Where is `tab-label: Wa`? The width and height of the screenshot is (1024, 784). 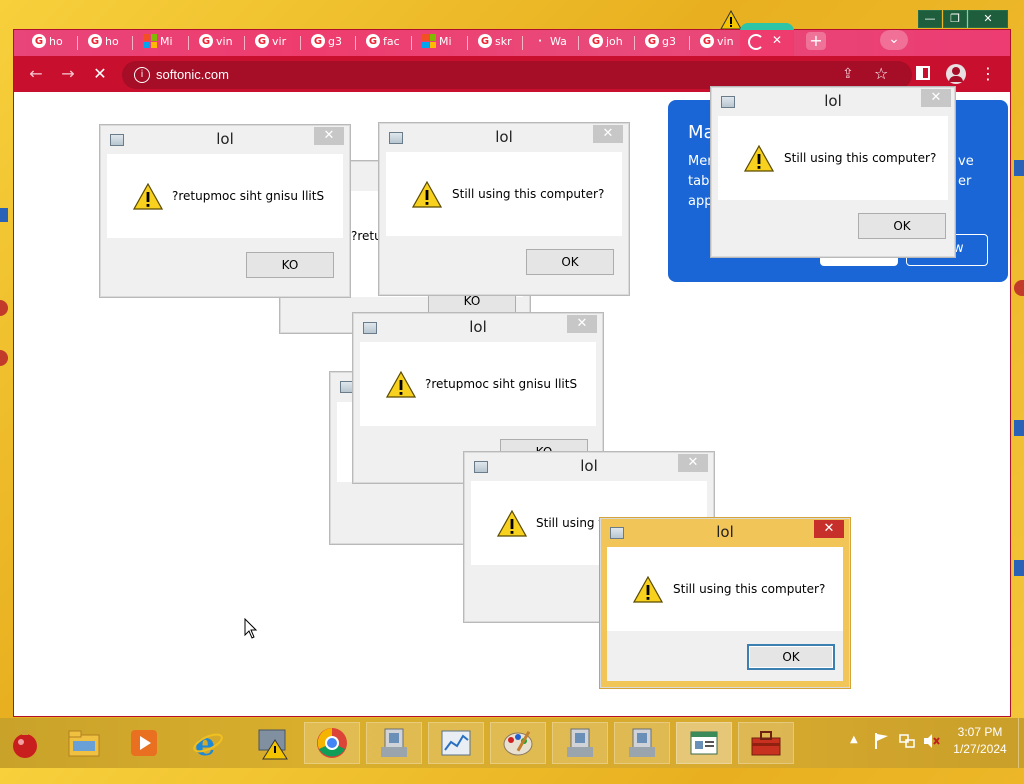 tab-label: Wa is located at coordinates (558, 41).